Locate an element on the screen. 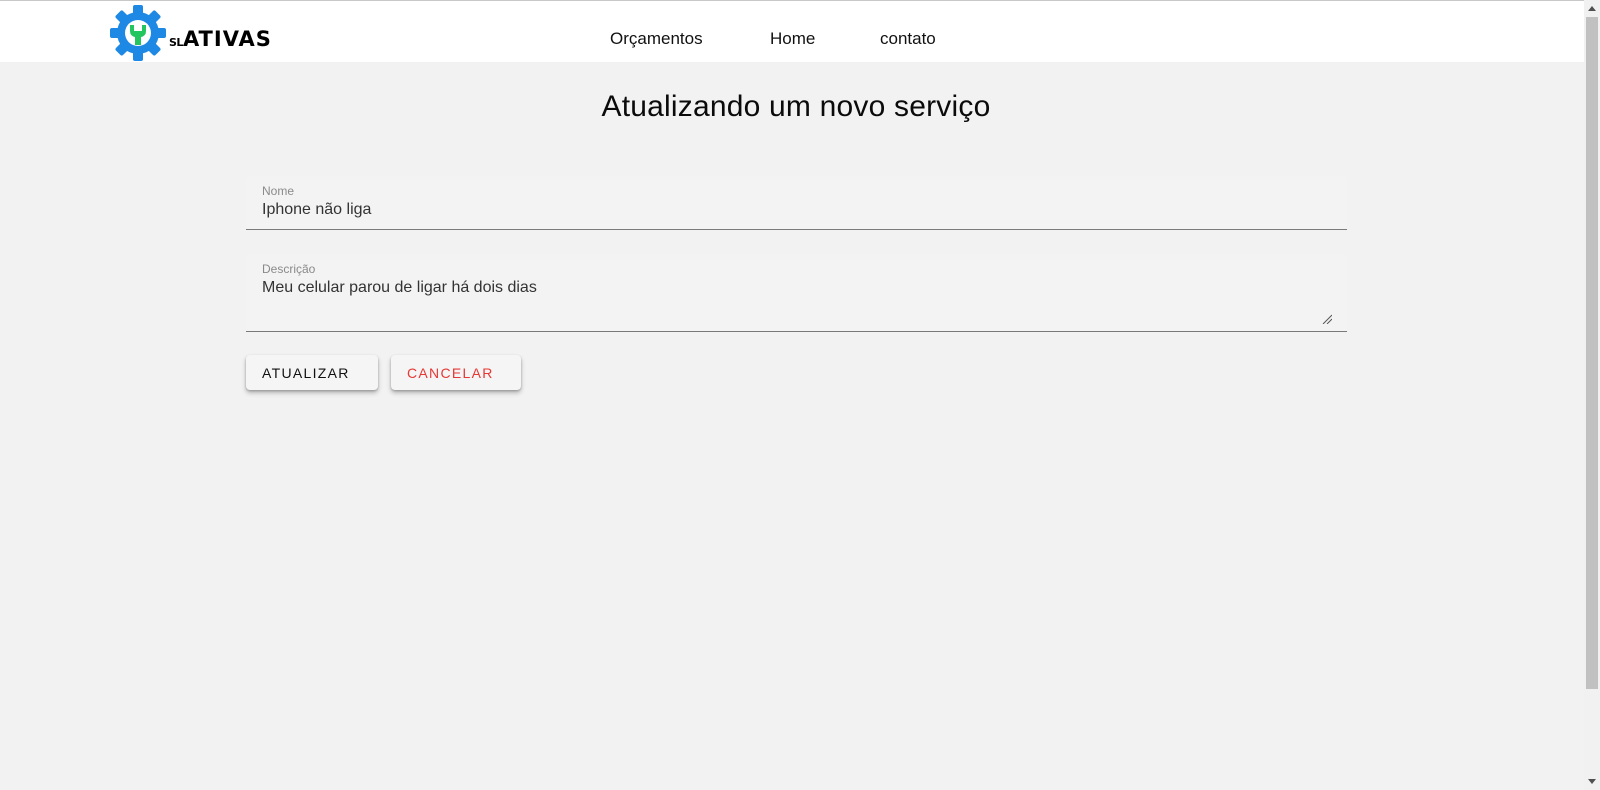  page-title: Atualizando um novo serviço is located at coordinates (796, 106).